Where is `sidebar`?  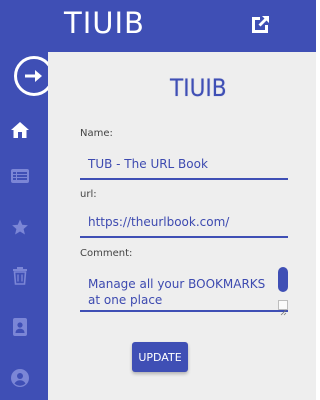 sidebar is located at coordinates (24, 226).